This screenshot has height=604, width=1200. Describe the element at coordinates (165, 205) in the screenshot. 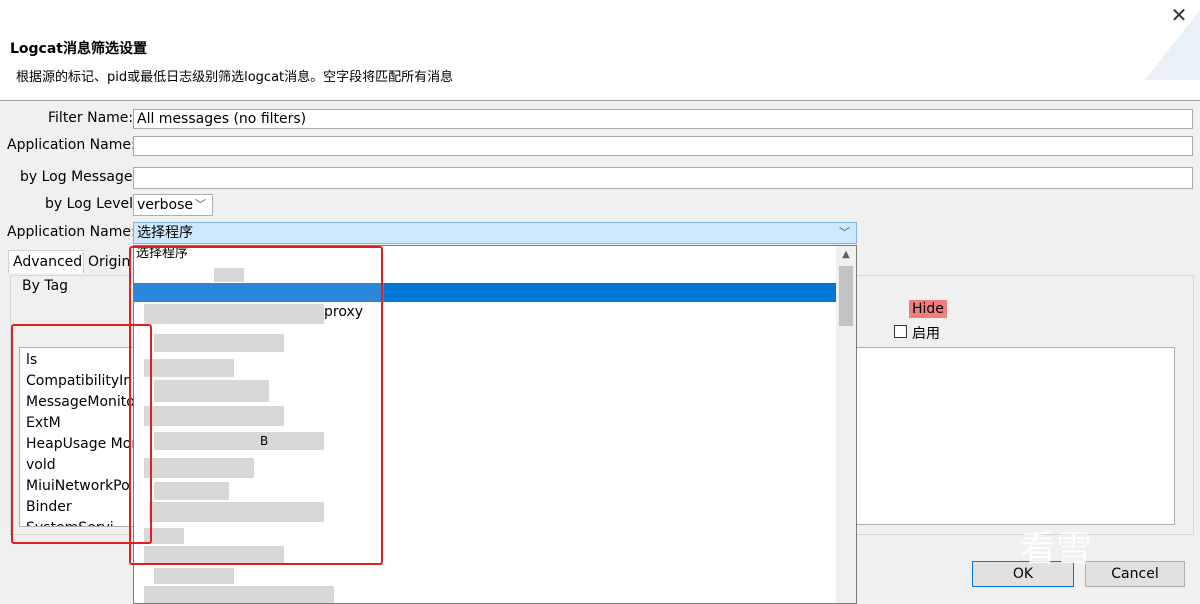

I see `log-level-value: verbose` at that location.